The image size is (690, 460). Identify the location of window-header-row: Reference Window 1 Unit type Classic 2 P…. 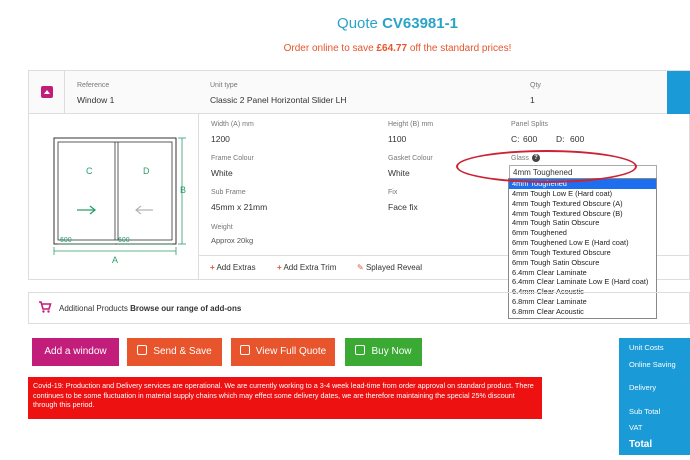
(359, 92).